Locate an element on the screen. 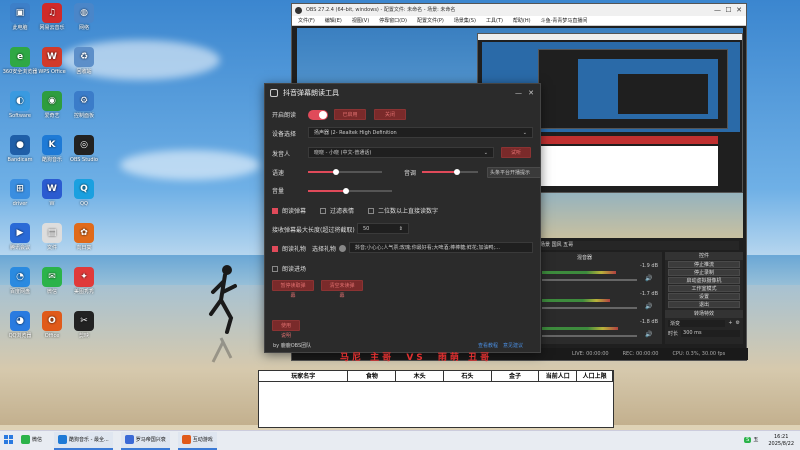 The width and height of the screenshot is (800, 450). taskbar-item: 互动游戏 is located at coordinates (197, 440).